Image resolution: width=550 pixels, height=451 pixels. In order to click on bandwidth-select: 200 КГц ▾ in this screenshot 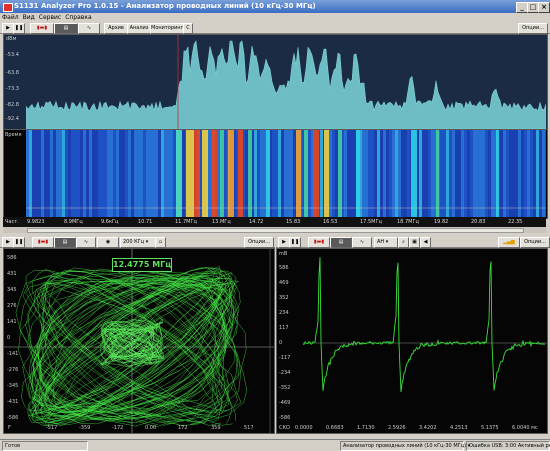, I will do `click(138, 242)`.